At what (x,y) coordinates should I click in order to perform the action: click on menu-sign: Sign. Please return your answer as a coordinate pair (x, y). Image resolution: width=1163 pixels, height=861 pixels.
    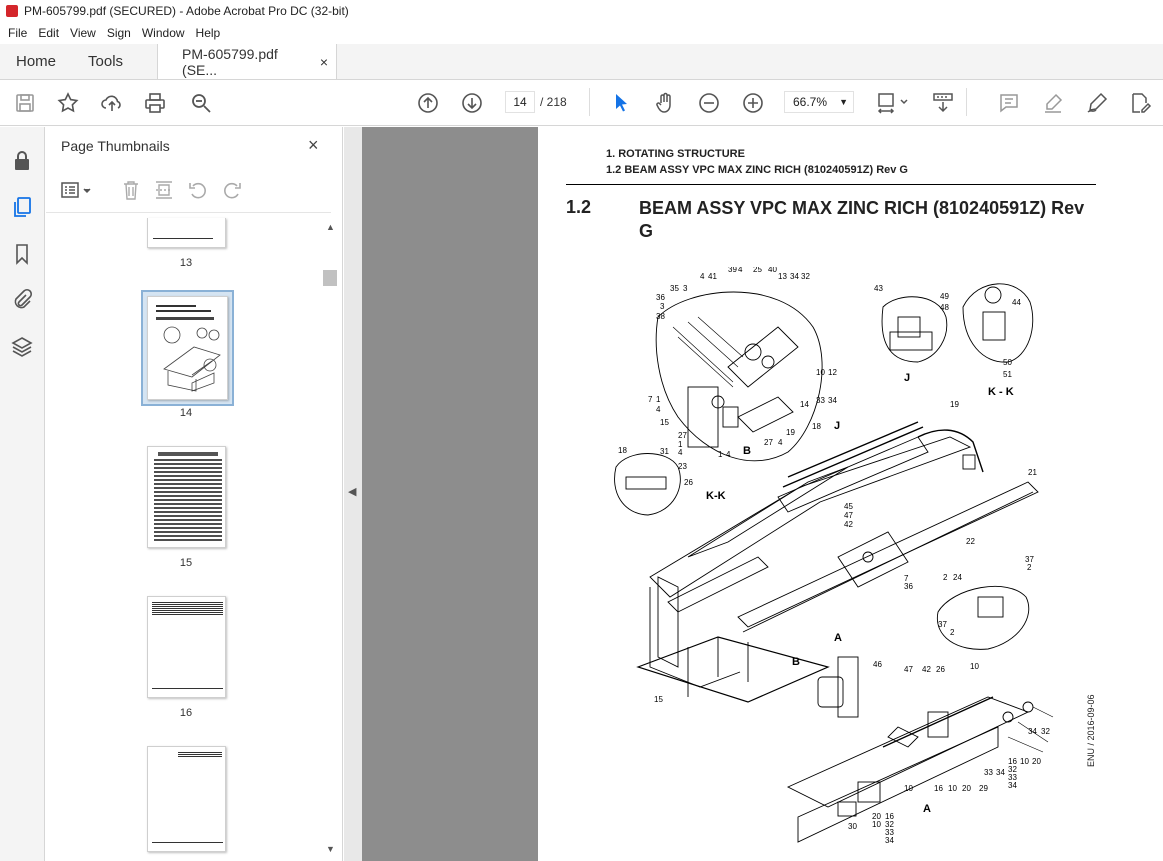
    Looking at the image, I should click on (119, 33).